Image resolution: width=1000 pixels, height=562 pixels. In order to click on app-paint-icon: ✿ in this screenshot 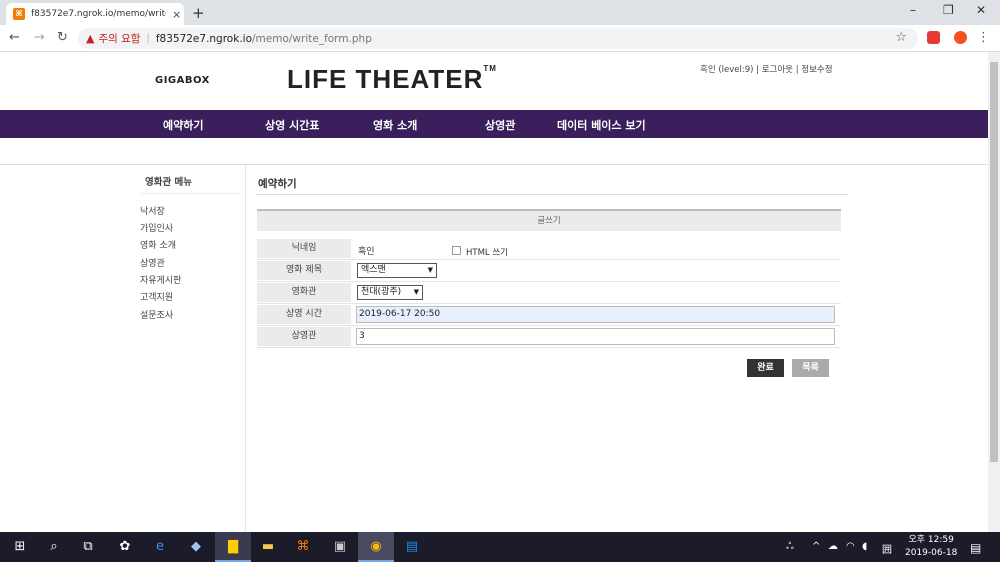, I will do `click(125, 547)`.